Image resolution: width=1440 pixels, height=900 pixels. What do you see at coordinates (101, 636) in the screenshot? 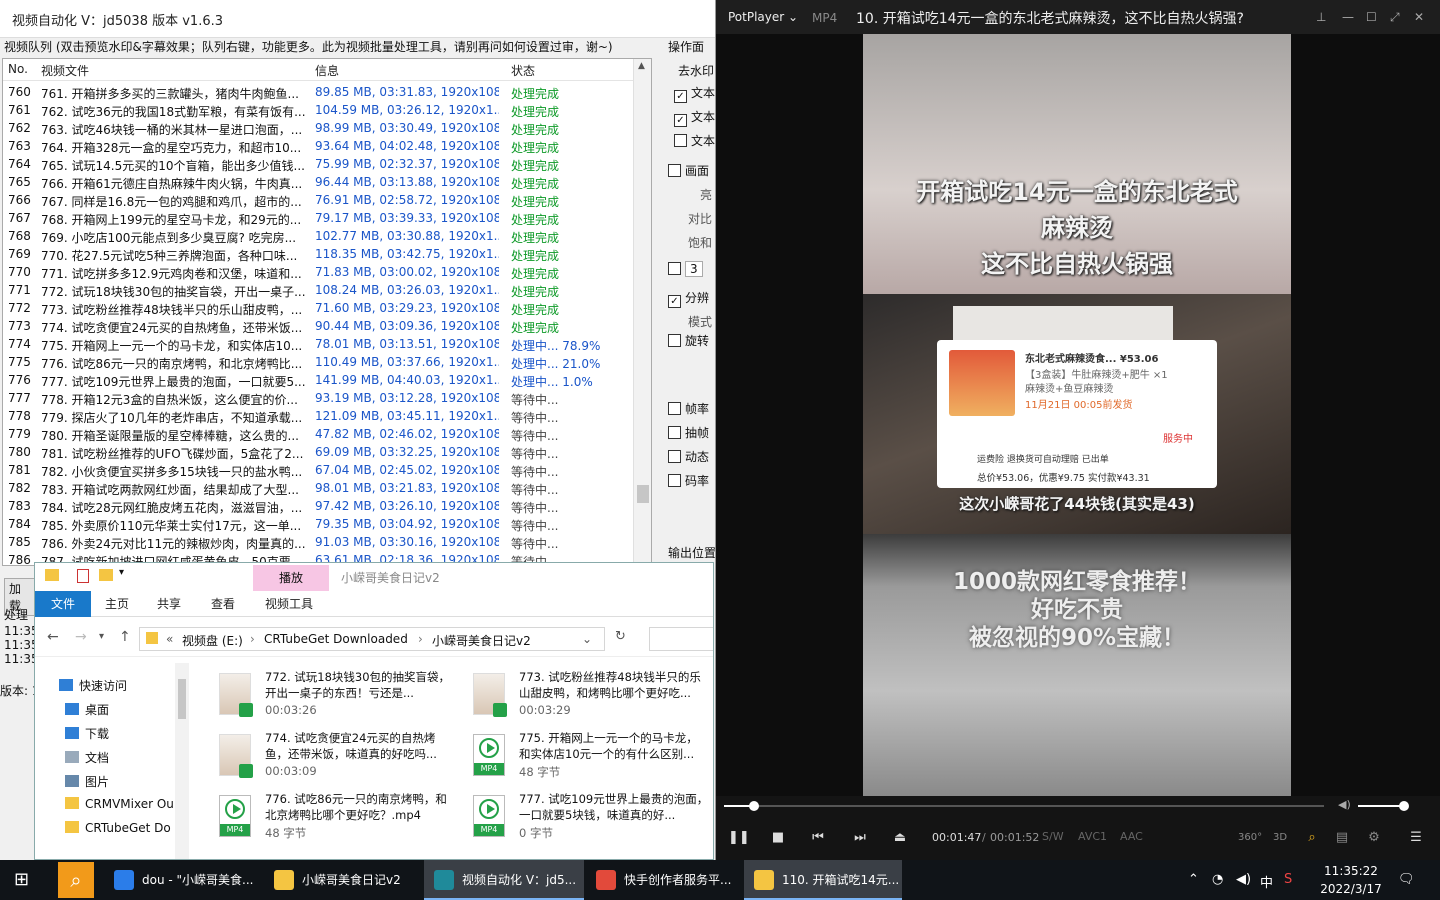
I see `recent-dropdown-icon: ▾` at bounding box center [101, 636].